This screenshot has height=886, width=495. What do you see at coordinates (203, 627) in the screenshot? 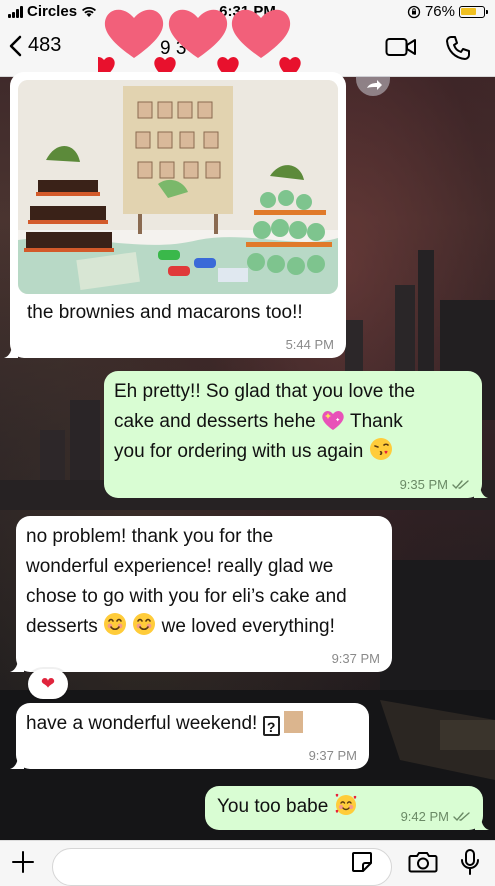
I see `message-line: desserts we loved everything!` at bounding box center [203, 627].